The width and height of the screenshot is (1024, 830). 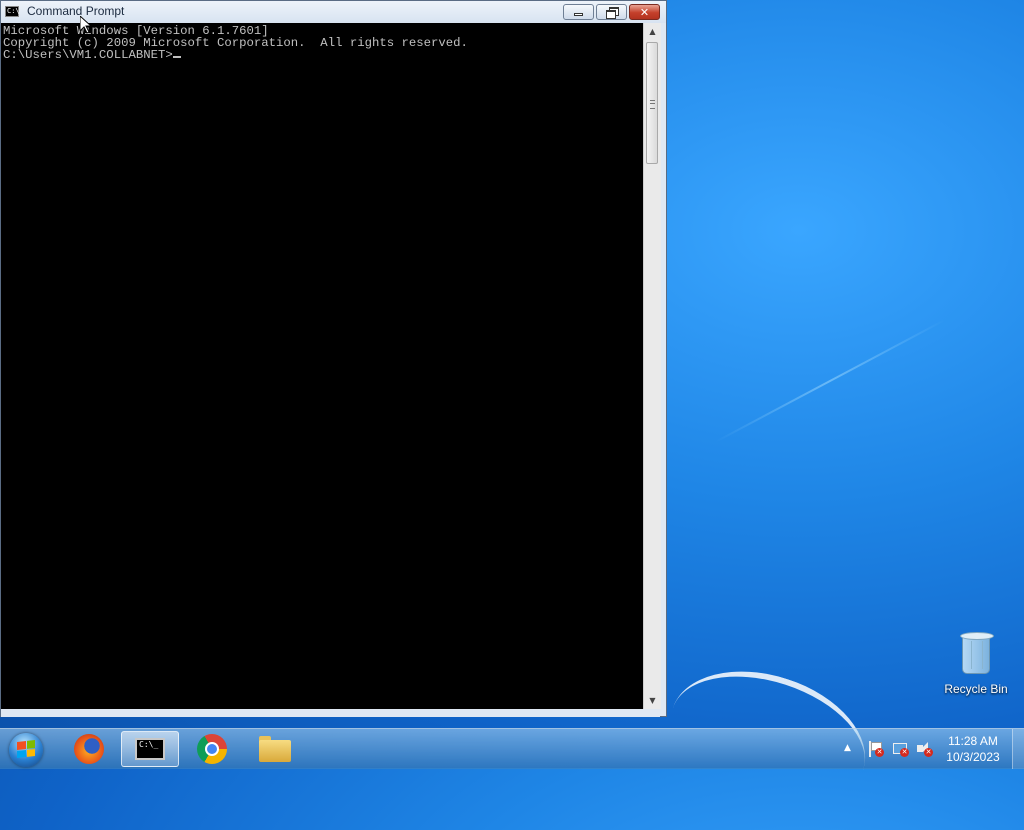 What do you see at coordinates (830, 381) in the screenshot?
I see `desktop-light-streak` at bounding box center [830, 381].